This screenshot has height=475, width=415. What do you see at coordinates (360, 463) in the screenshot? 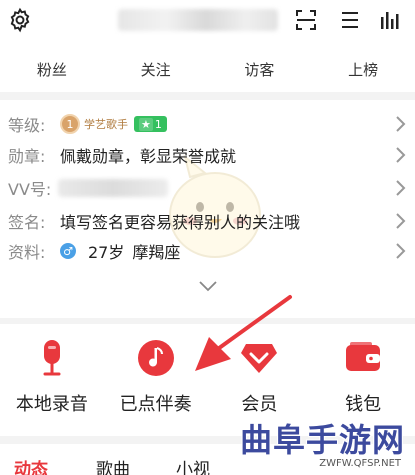
I see `watermark-url: ZWFW.QFSP.NET` at bounding box center [360, 463].